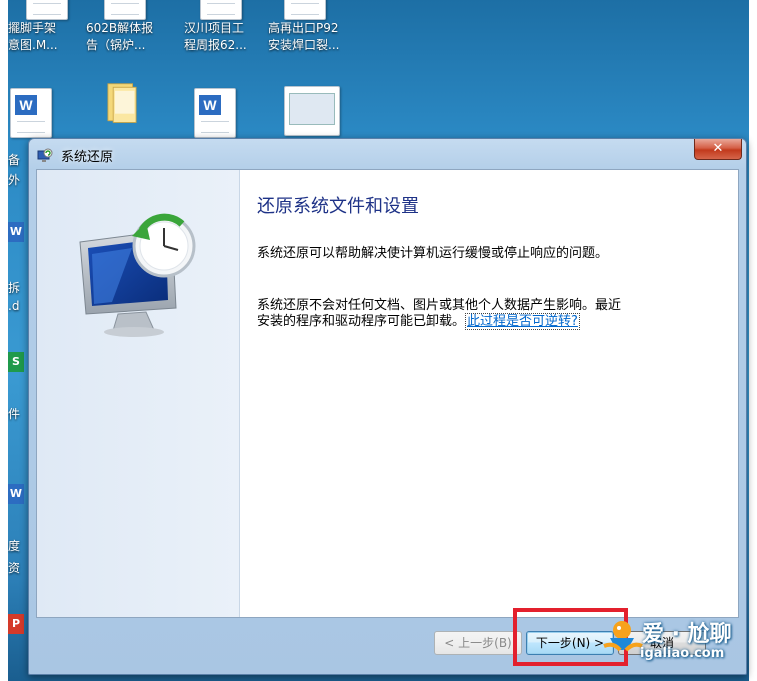 This screenshot has height=681, width=757. I want to click on close-icon: ✕, so click(718, 148).